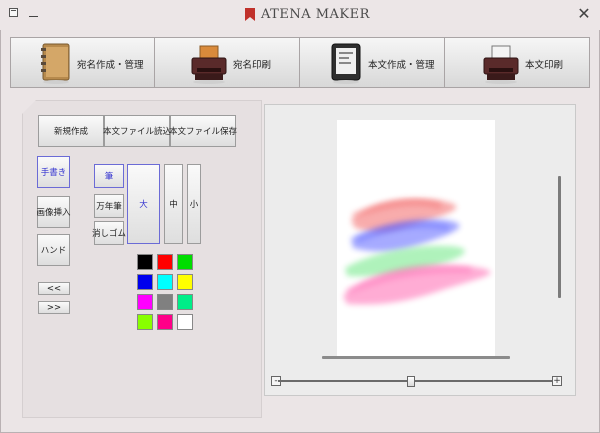 The width and height of the screenshot is (600, 433). What do you see at coordinates (416, 238) in the screenshot?
I see `drawing-canvas` at bounding box center [416, 238].